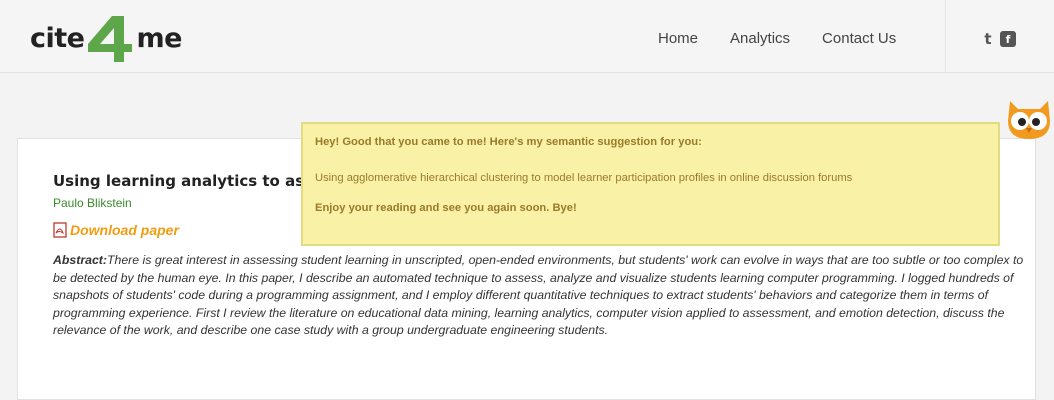 The image size is (1054, 400). I want to click on facebook-icon: f, so click(1008, 39).